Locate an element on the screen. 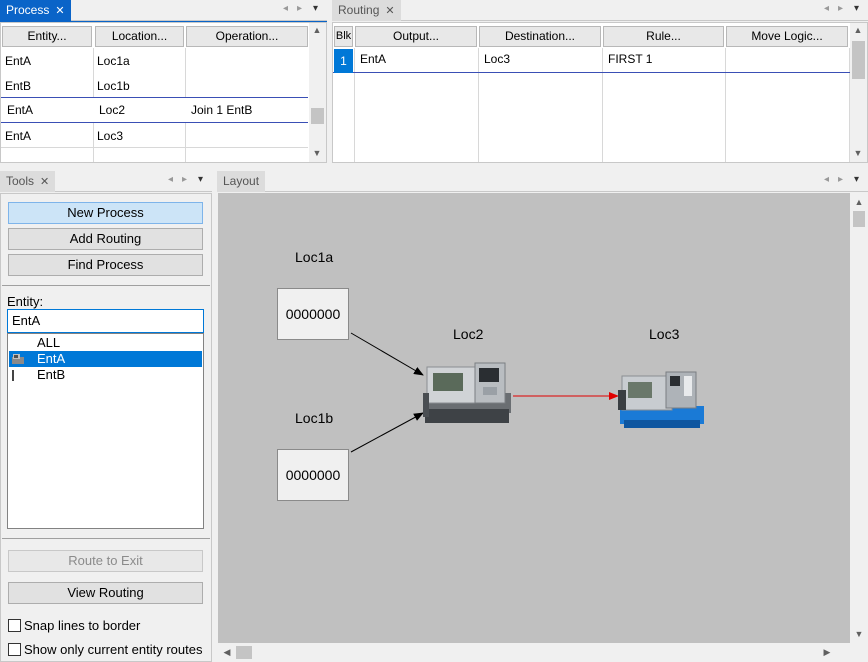  bar-entity-icon is located at coordinates (13, 375).